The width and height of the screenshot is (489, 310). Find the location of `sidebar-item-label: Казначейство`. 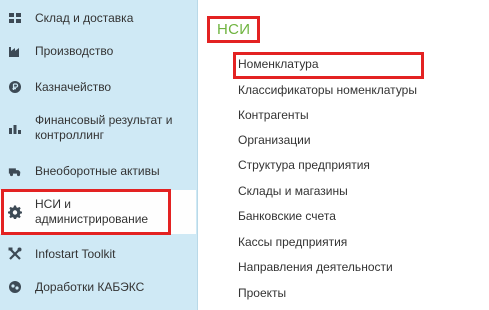

sidebar-item-label: Казначейство is located at coordinates (73, 86).